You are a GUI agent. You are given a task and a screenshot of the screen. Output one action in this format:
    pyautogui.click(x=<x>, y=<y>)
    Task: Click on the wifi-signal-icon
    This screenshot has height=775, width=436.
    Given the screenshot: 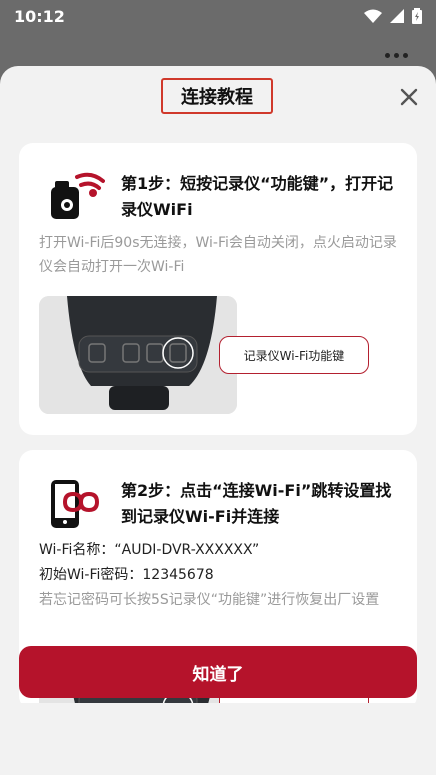 What is the action you would take?
    pyautogui.click(x=373, y=16)
    